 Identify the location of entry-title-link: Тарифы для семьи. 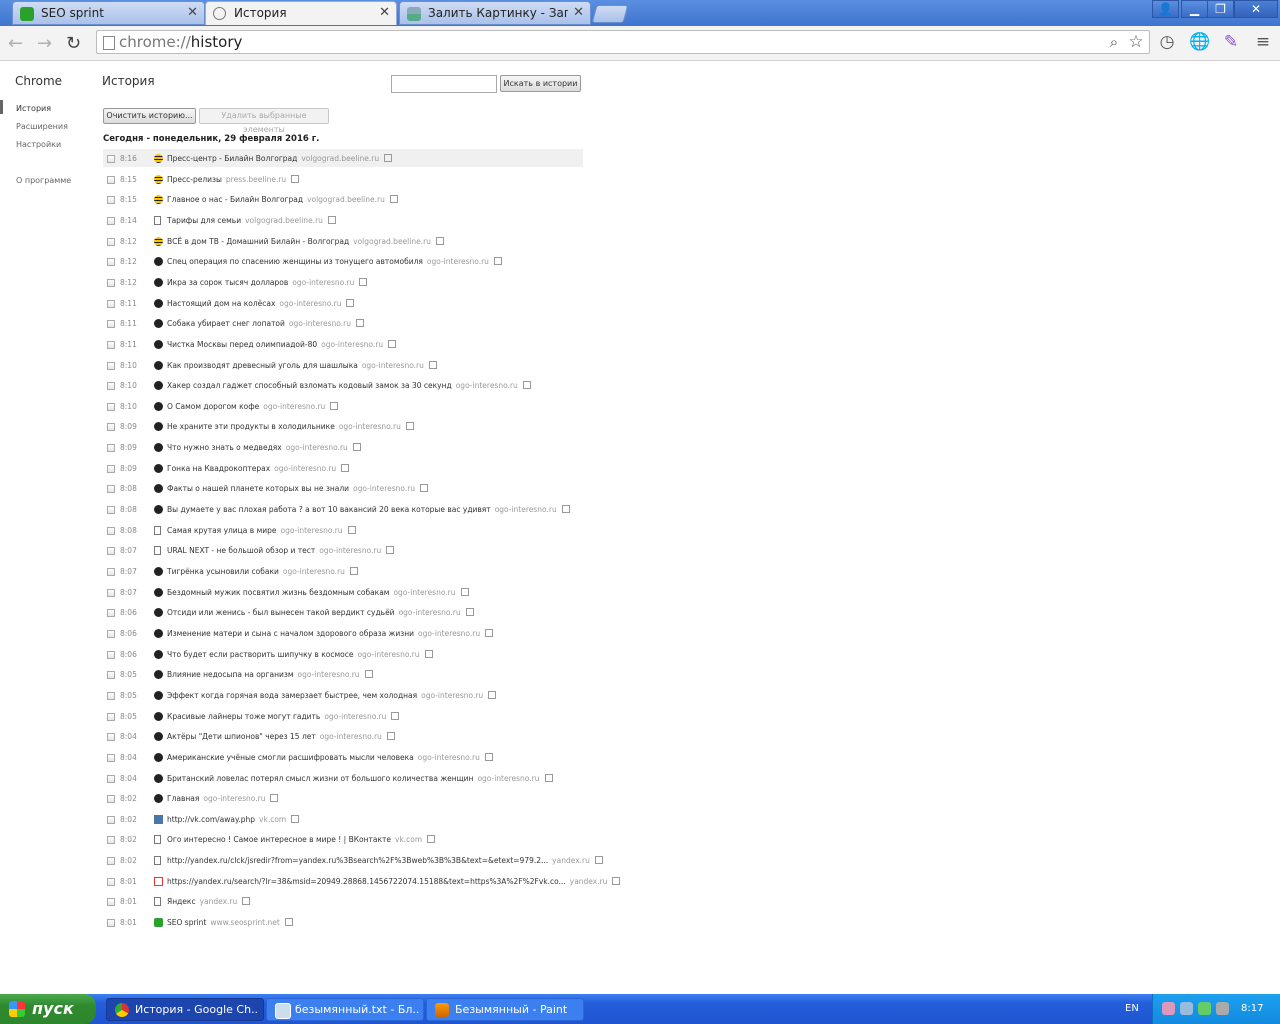
(204, 220).